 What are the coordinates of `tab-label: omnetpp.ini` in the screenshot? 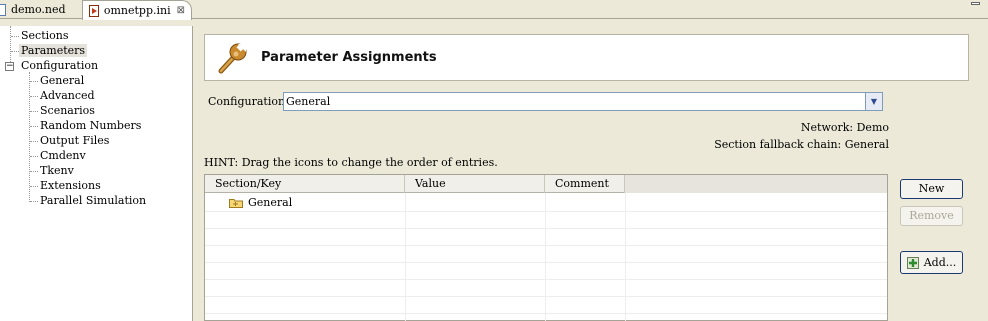 It's located at (137, 10).